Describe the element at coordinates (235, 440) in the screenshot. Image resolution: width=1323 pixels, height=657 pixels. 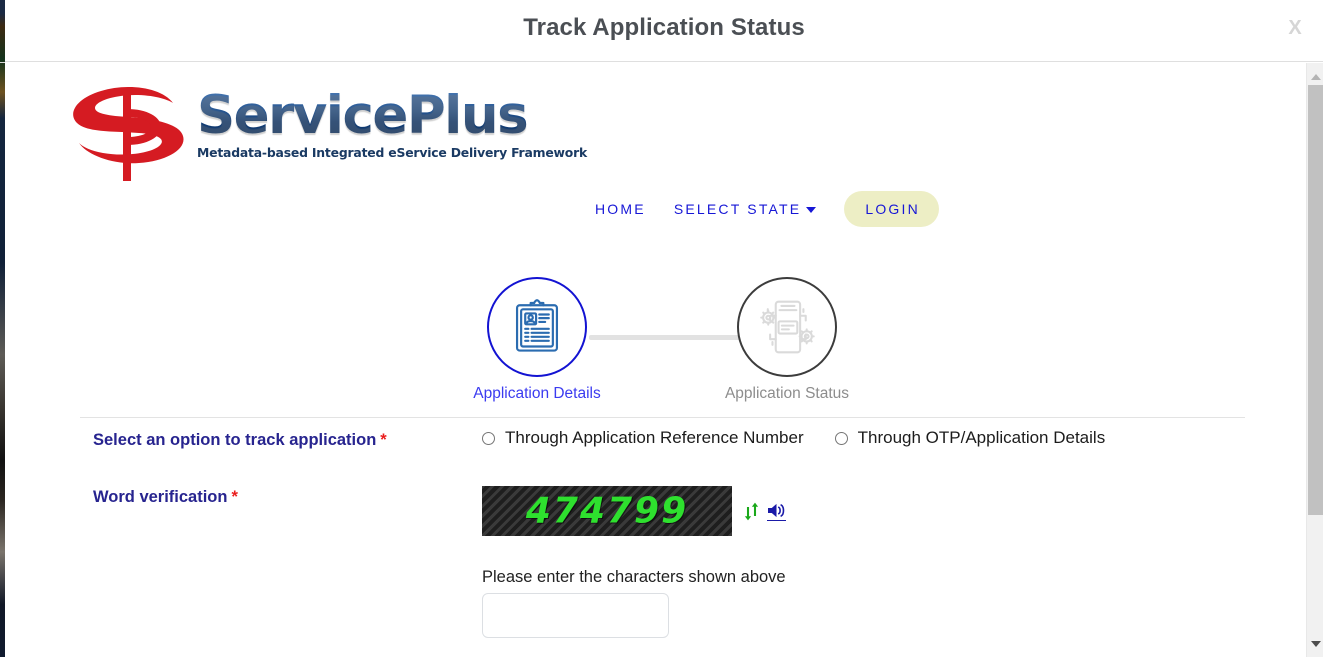
I see `option-field-label-text: Select an option to track application` at that location.